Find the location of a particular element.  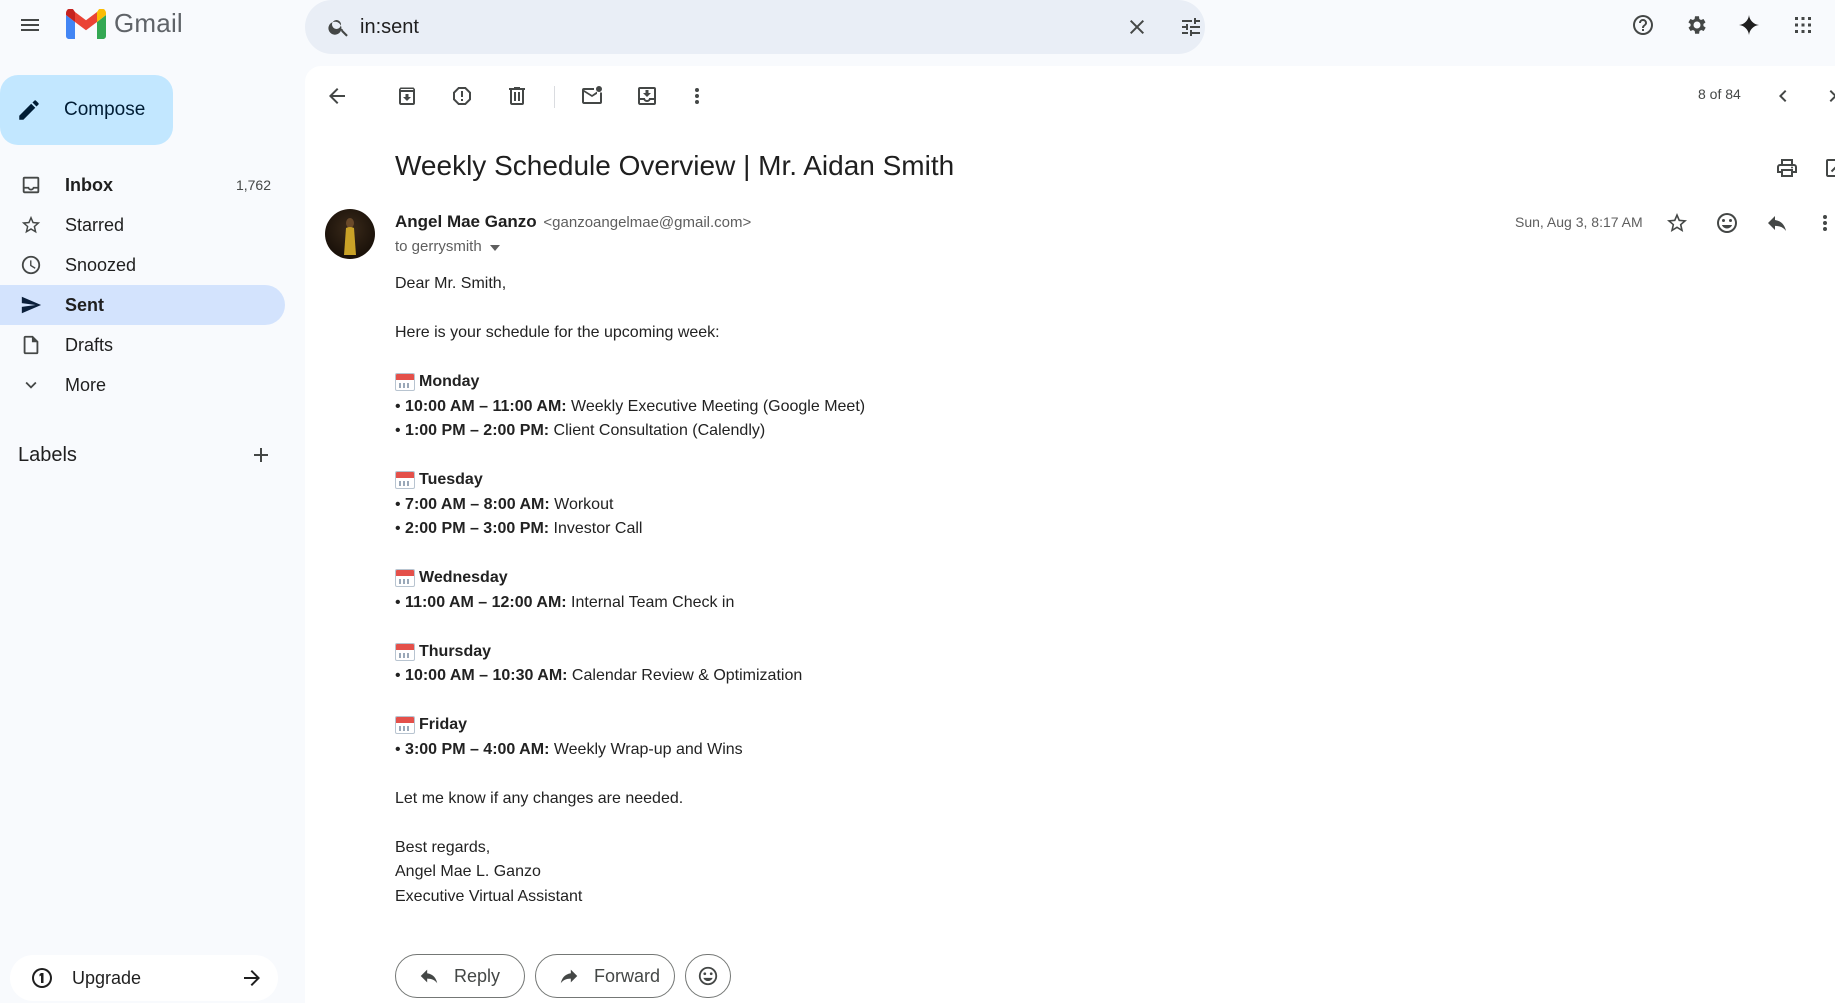

apps-grid-icon is located at coordinates (1803, 25).